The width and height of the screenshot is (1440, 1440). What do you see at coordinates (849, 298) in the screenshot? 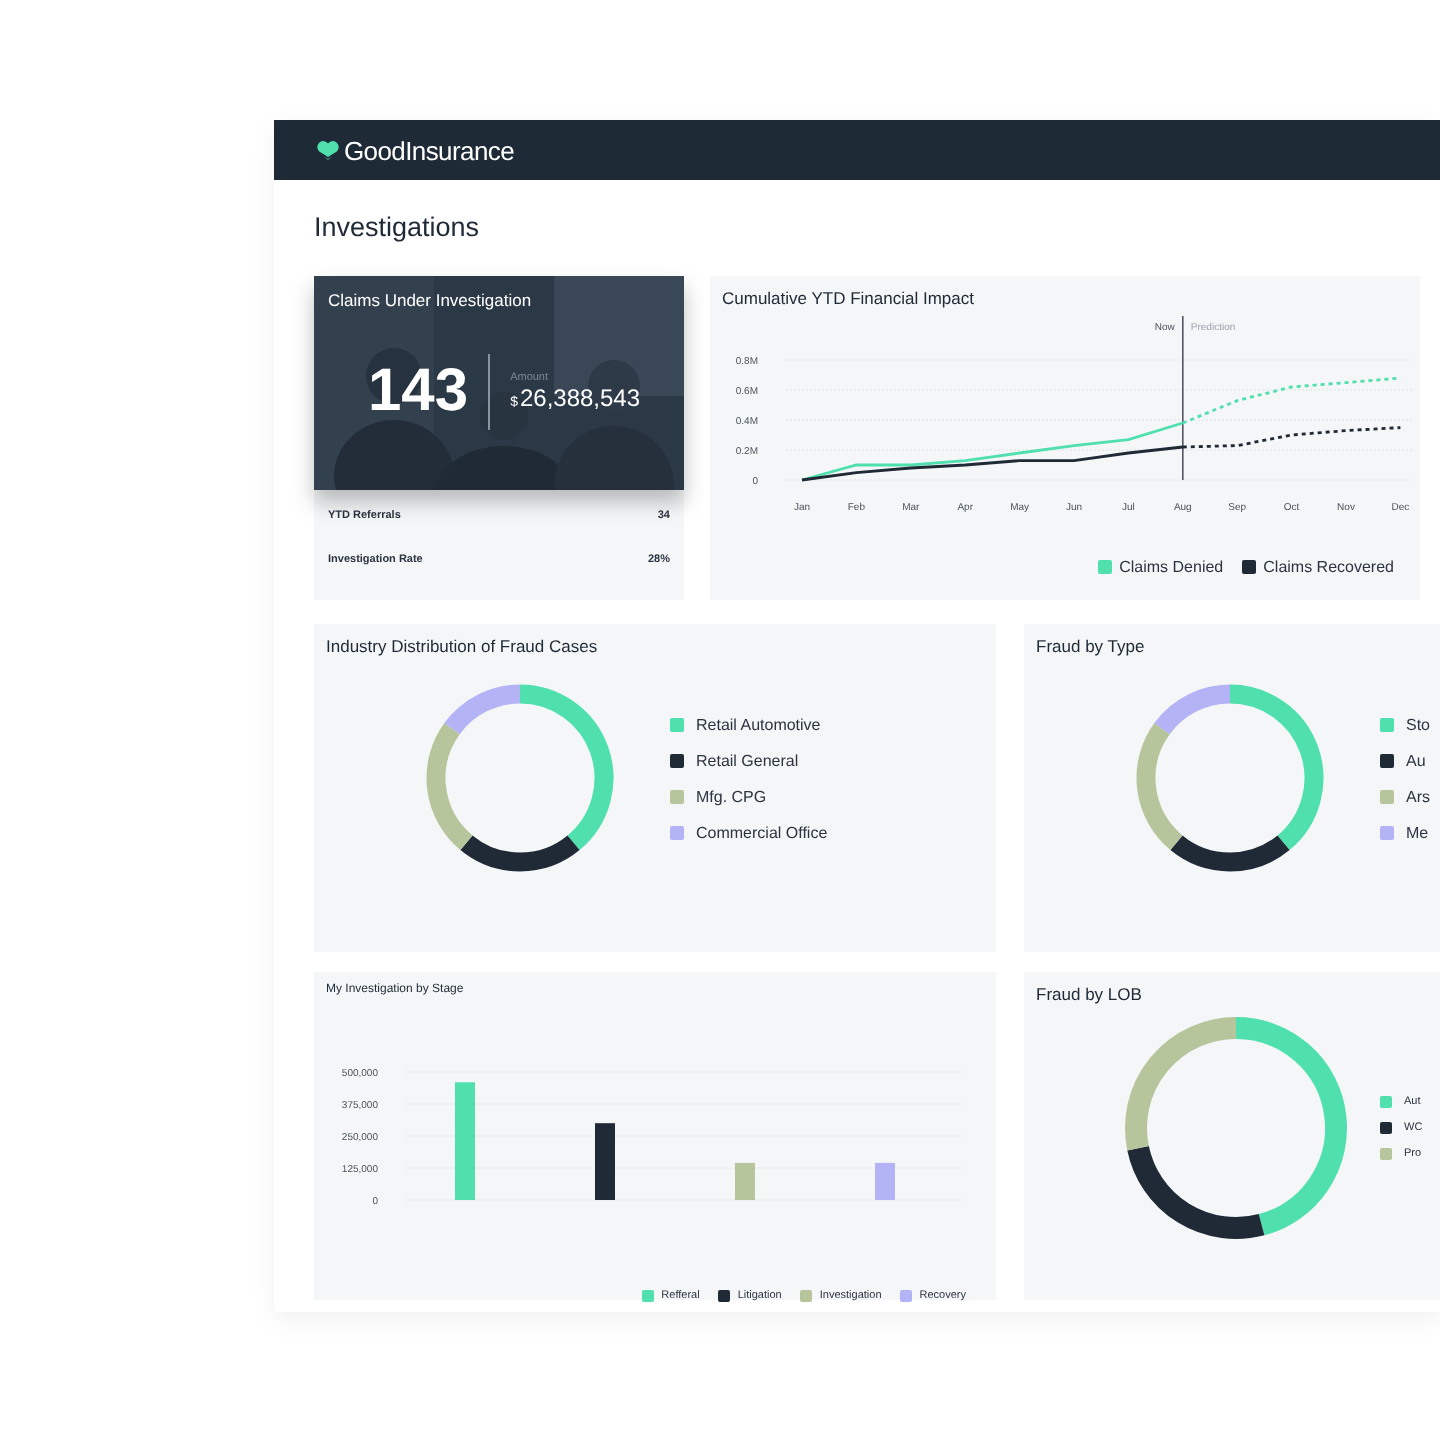
I see `chart-title: Cumulative YTD Financial Impact` at bounding box center [849, 298].